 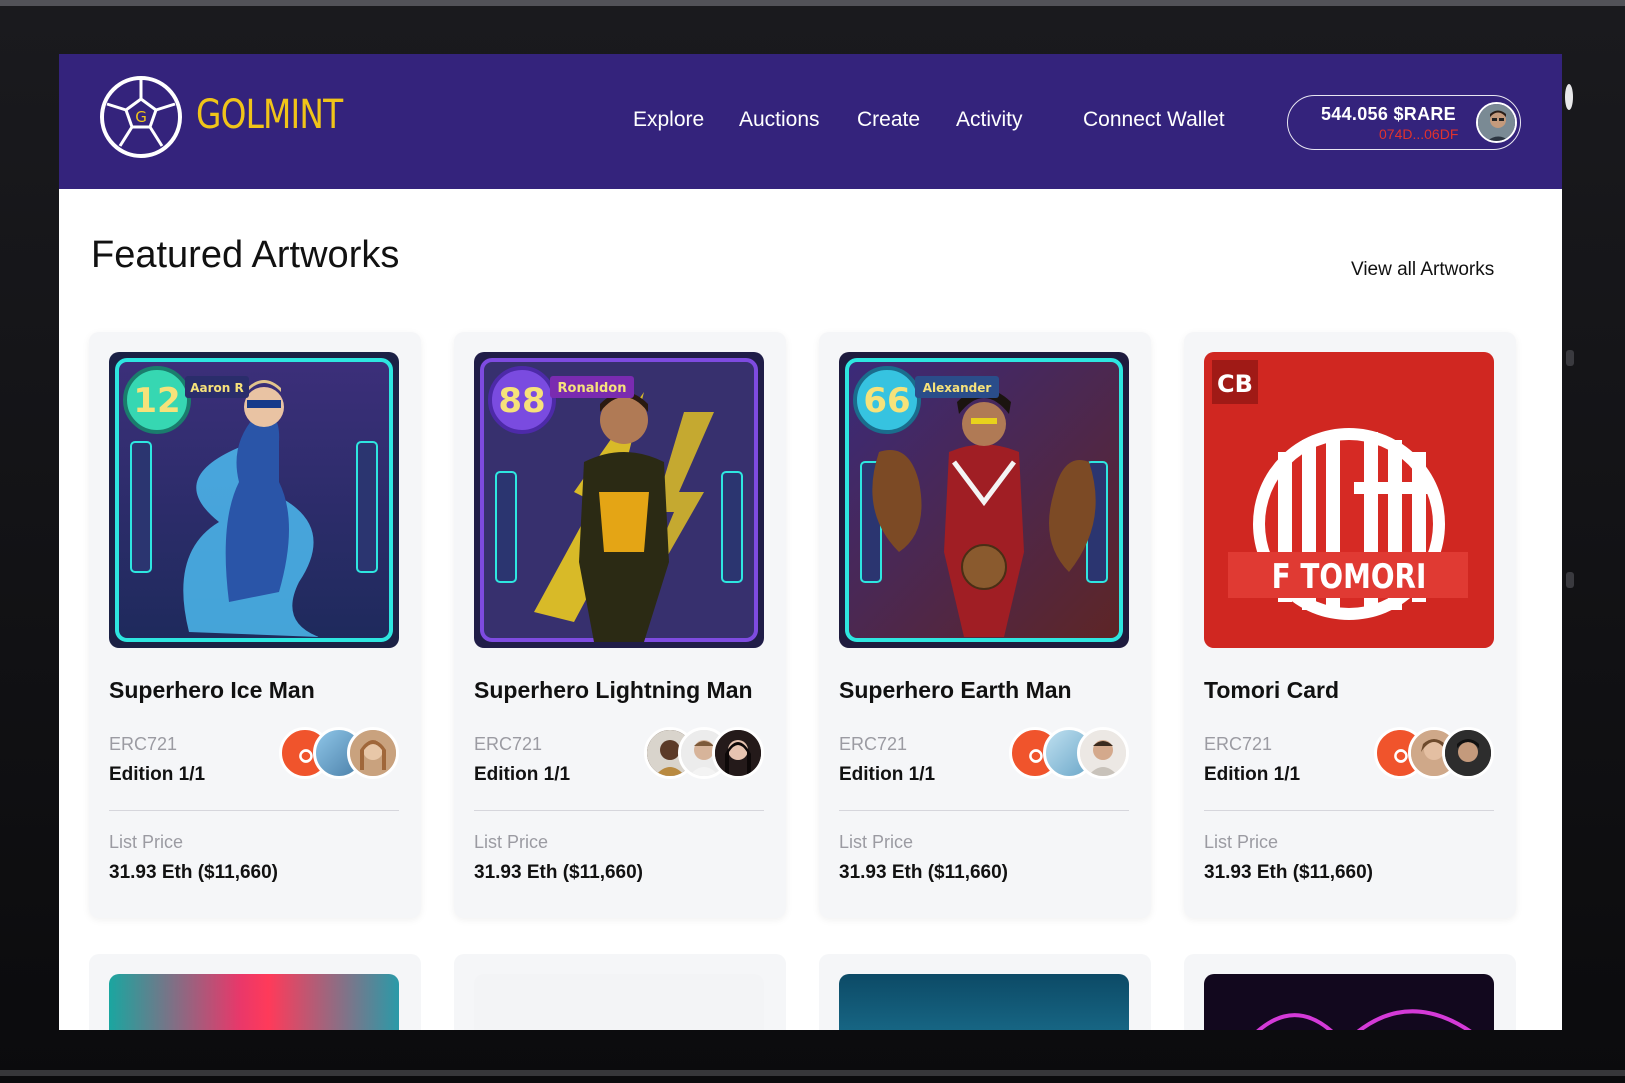 What do you see at coordinates (1422, 270) in the screenshot?
I see `view-all-artworks-link: View all Artworks` at bounding box center [1422, 270].